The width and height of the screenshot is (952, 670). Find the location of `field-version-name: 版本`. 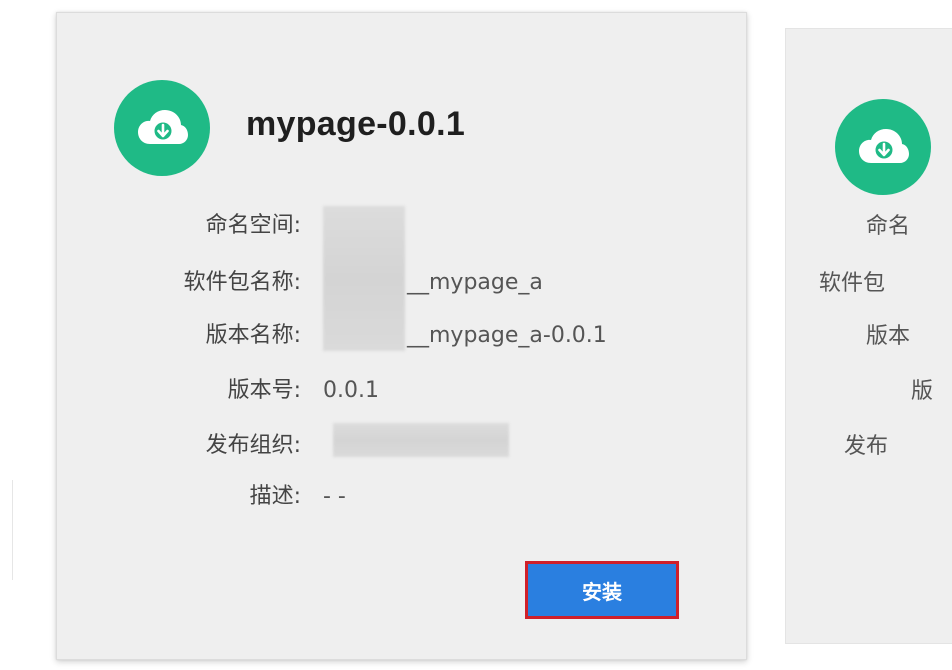

field-version-name: 版本 is located at coordinates (869, 337).